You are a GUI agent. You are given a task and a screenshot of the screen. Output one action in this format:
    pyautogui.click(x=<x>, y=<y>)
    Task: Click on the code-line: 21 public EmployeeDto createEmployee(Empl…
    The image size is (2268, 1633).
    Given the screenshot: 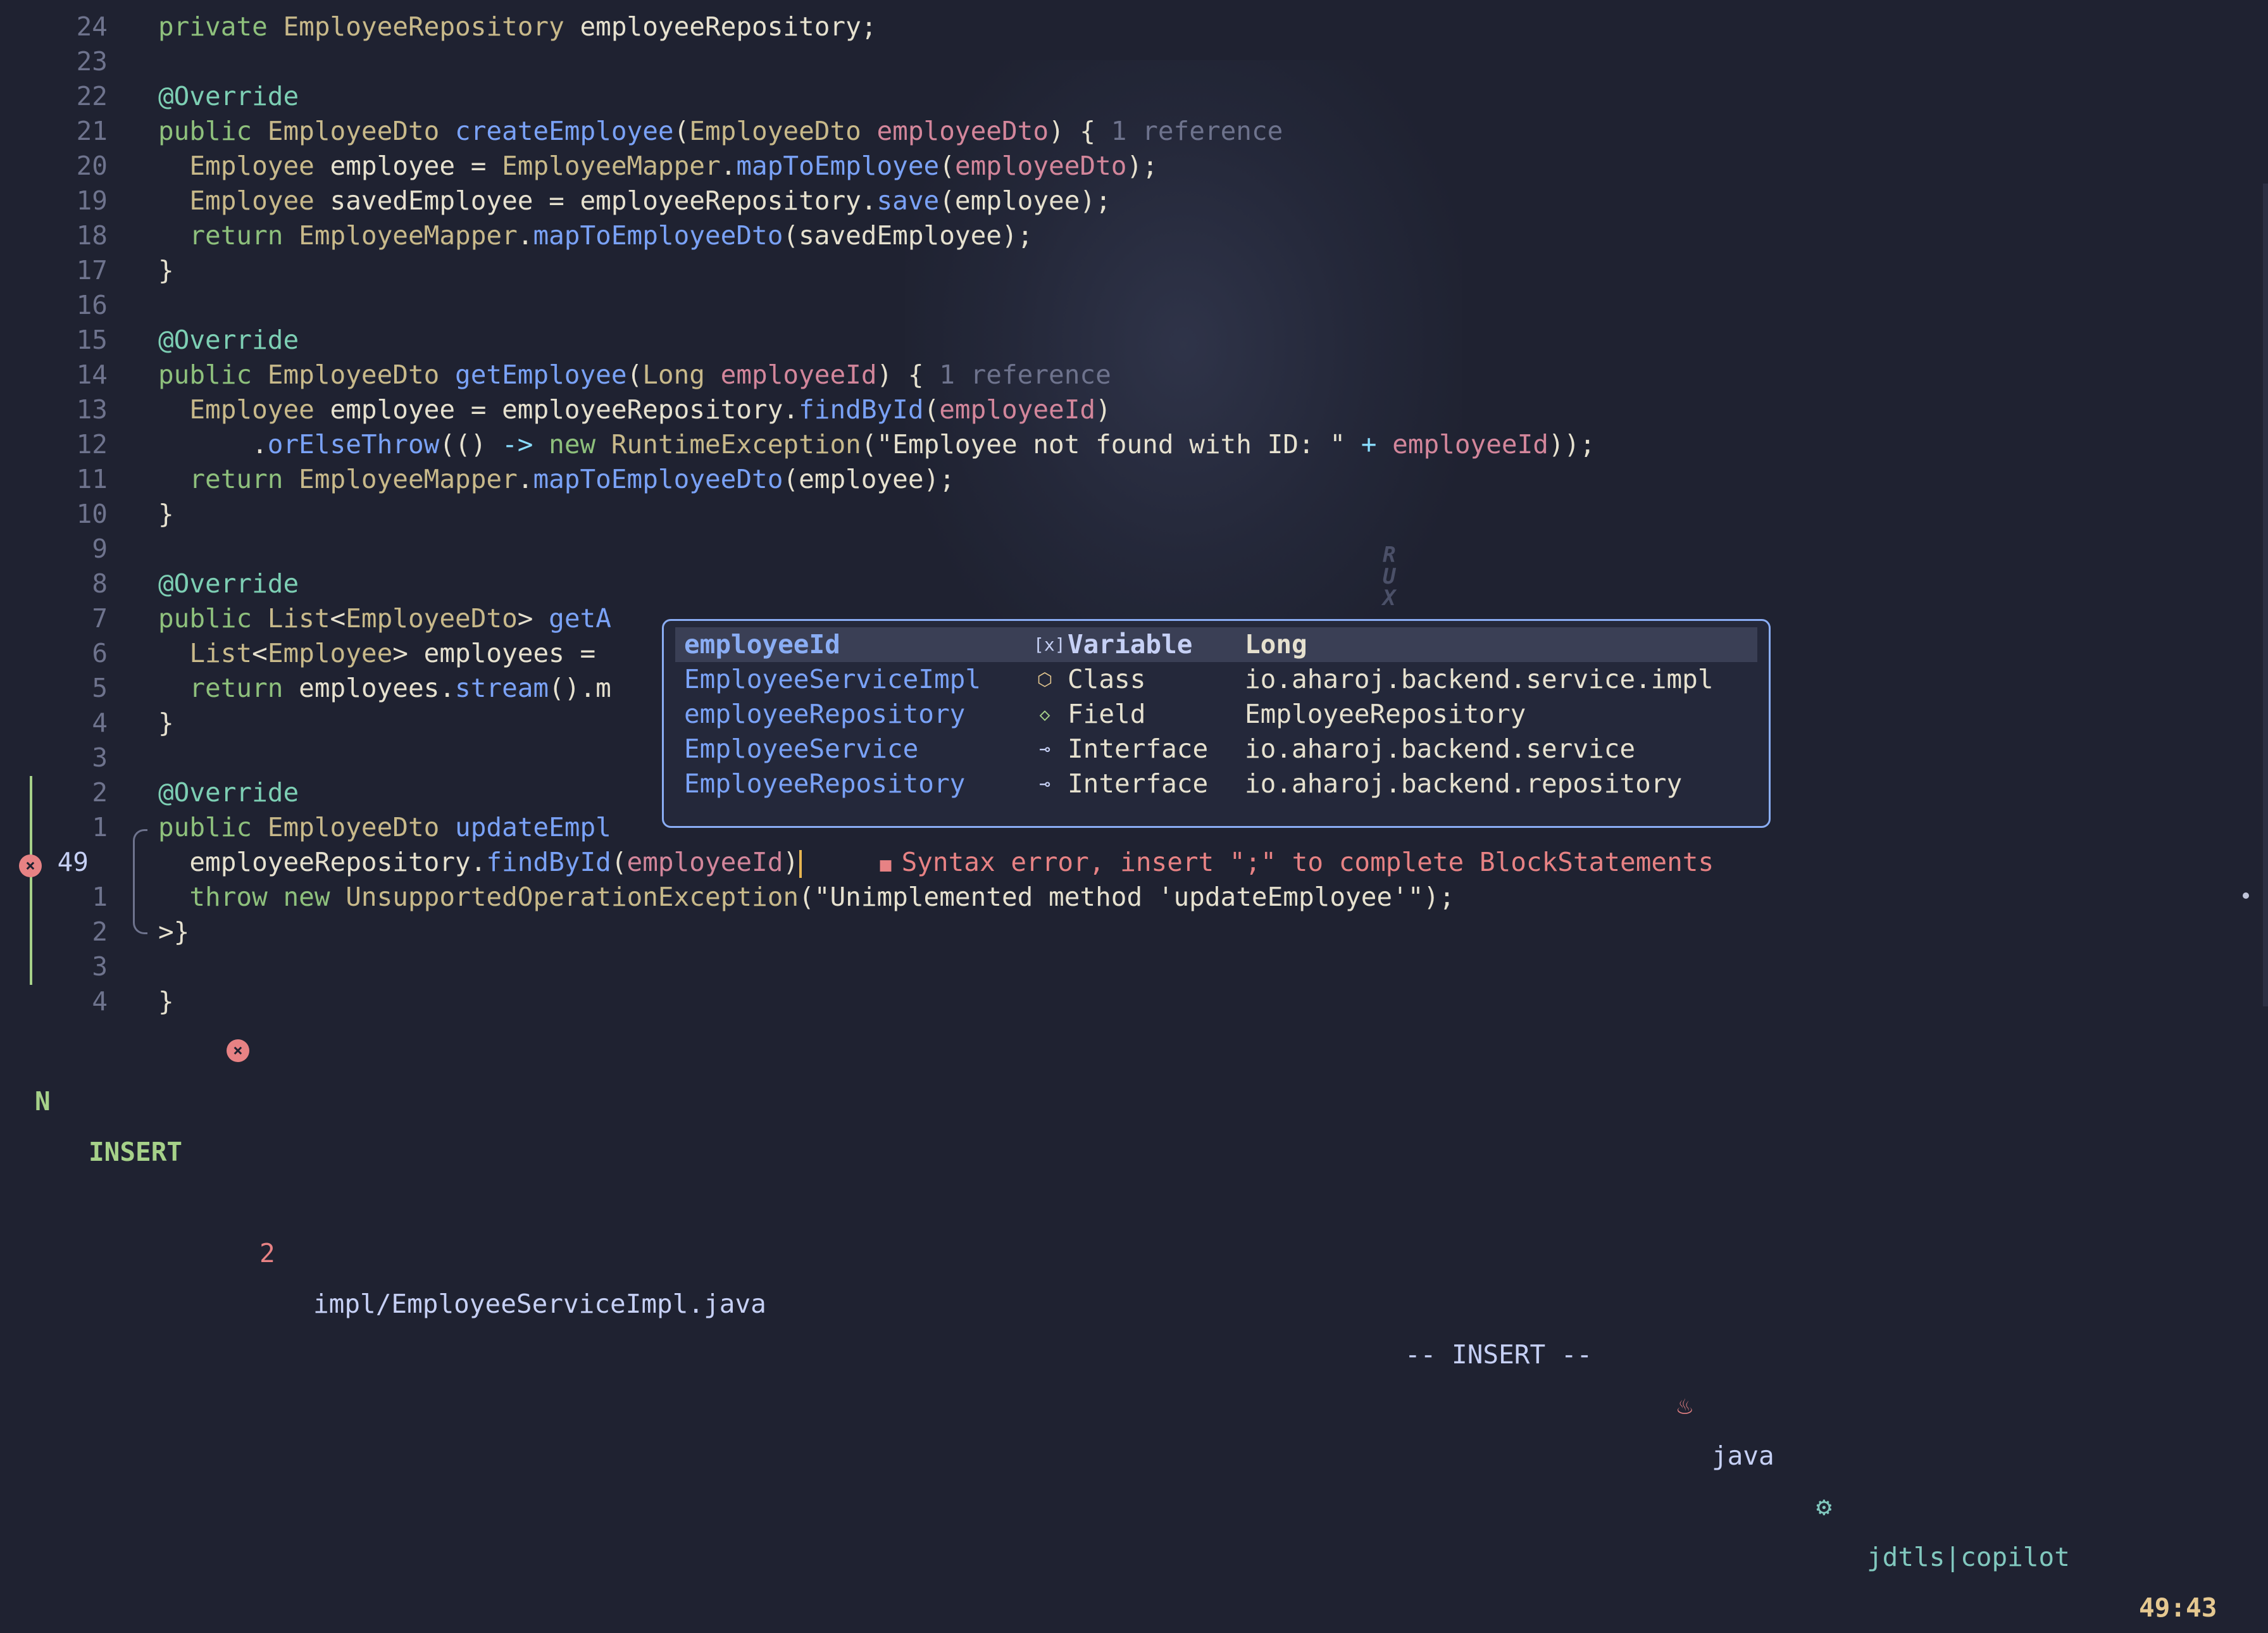 What is the action you would take?
    pyautogui.click(x=1134, y=131)
    